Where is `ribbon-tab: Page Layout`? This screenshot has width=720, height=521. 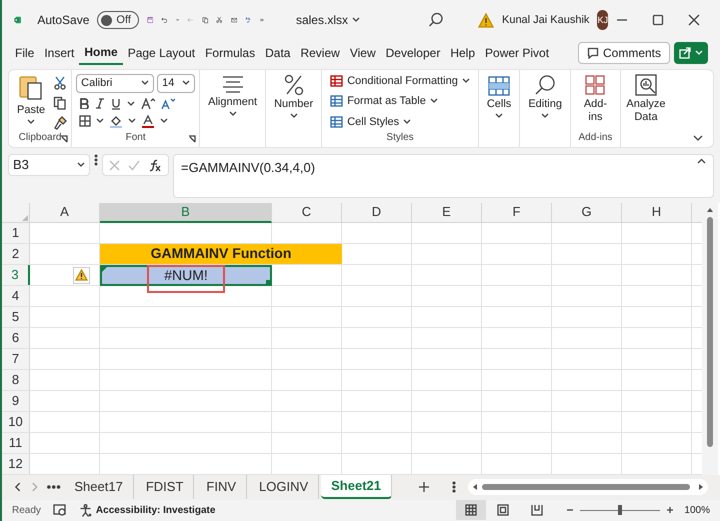
ribbon-tab: Page Layout is located at coordinates (161, 53).